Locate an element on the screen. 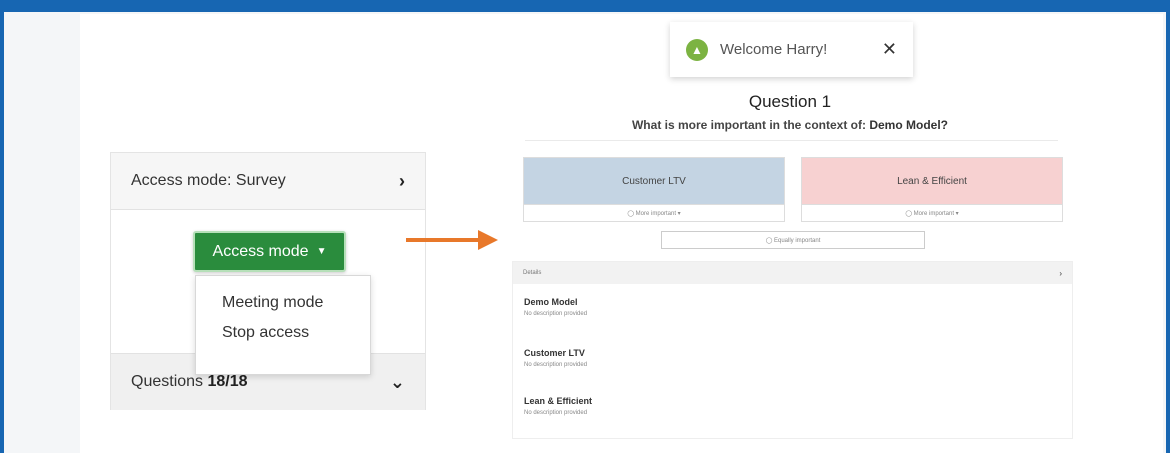 The height and width of the screenshot is (453, 1170). welcome-toast: ▲ Welcome Harry! ✕ is located at coordinates (791, 49).